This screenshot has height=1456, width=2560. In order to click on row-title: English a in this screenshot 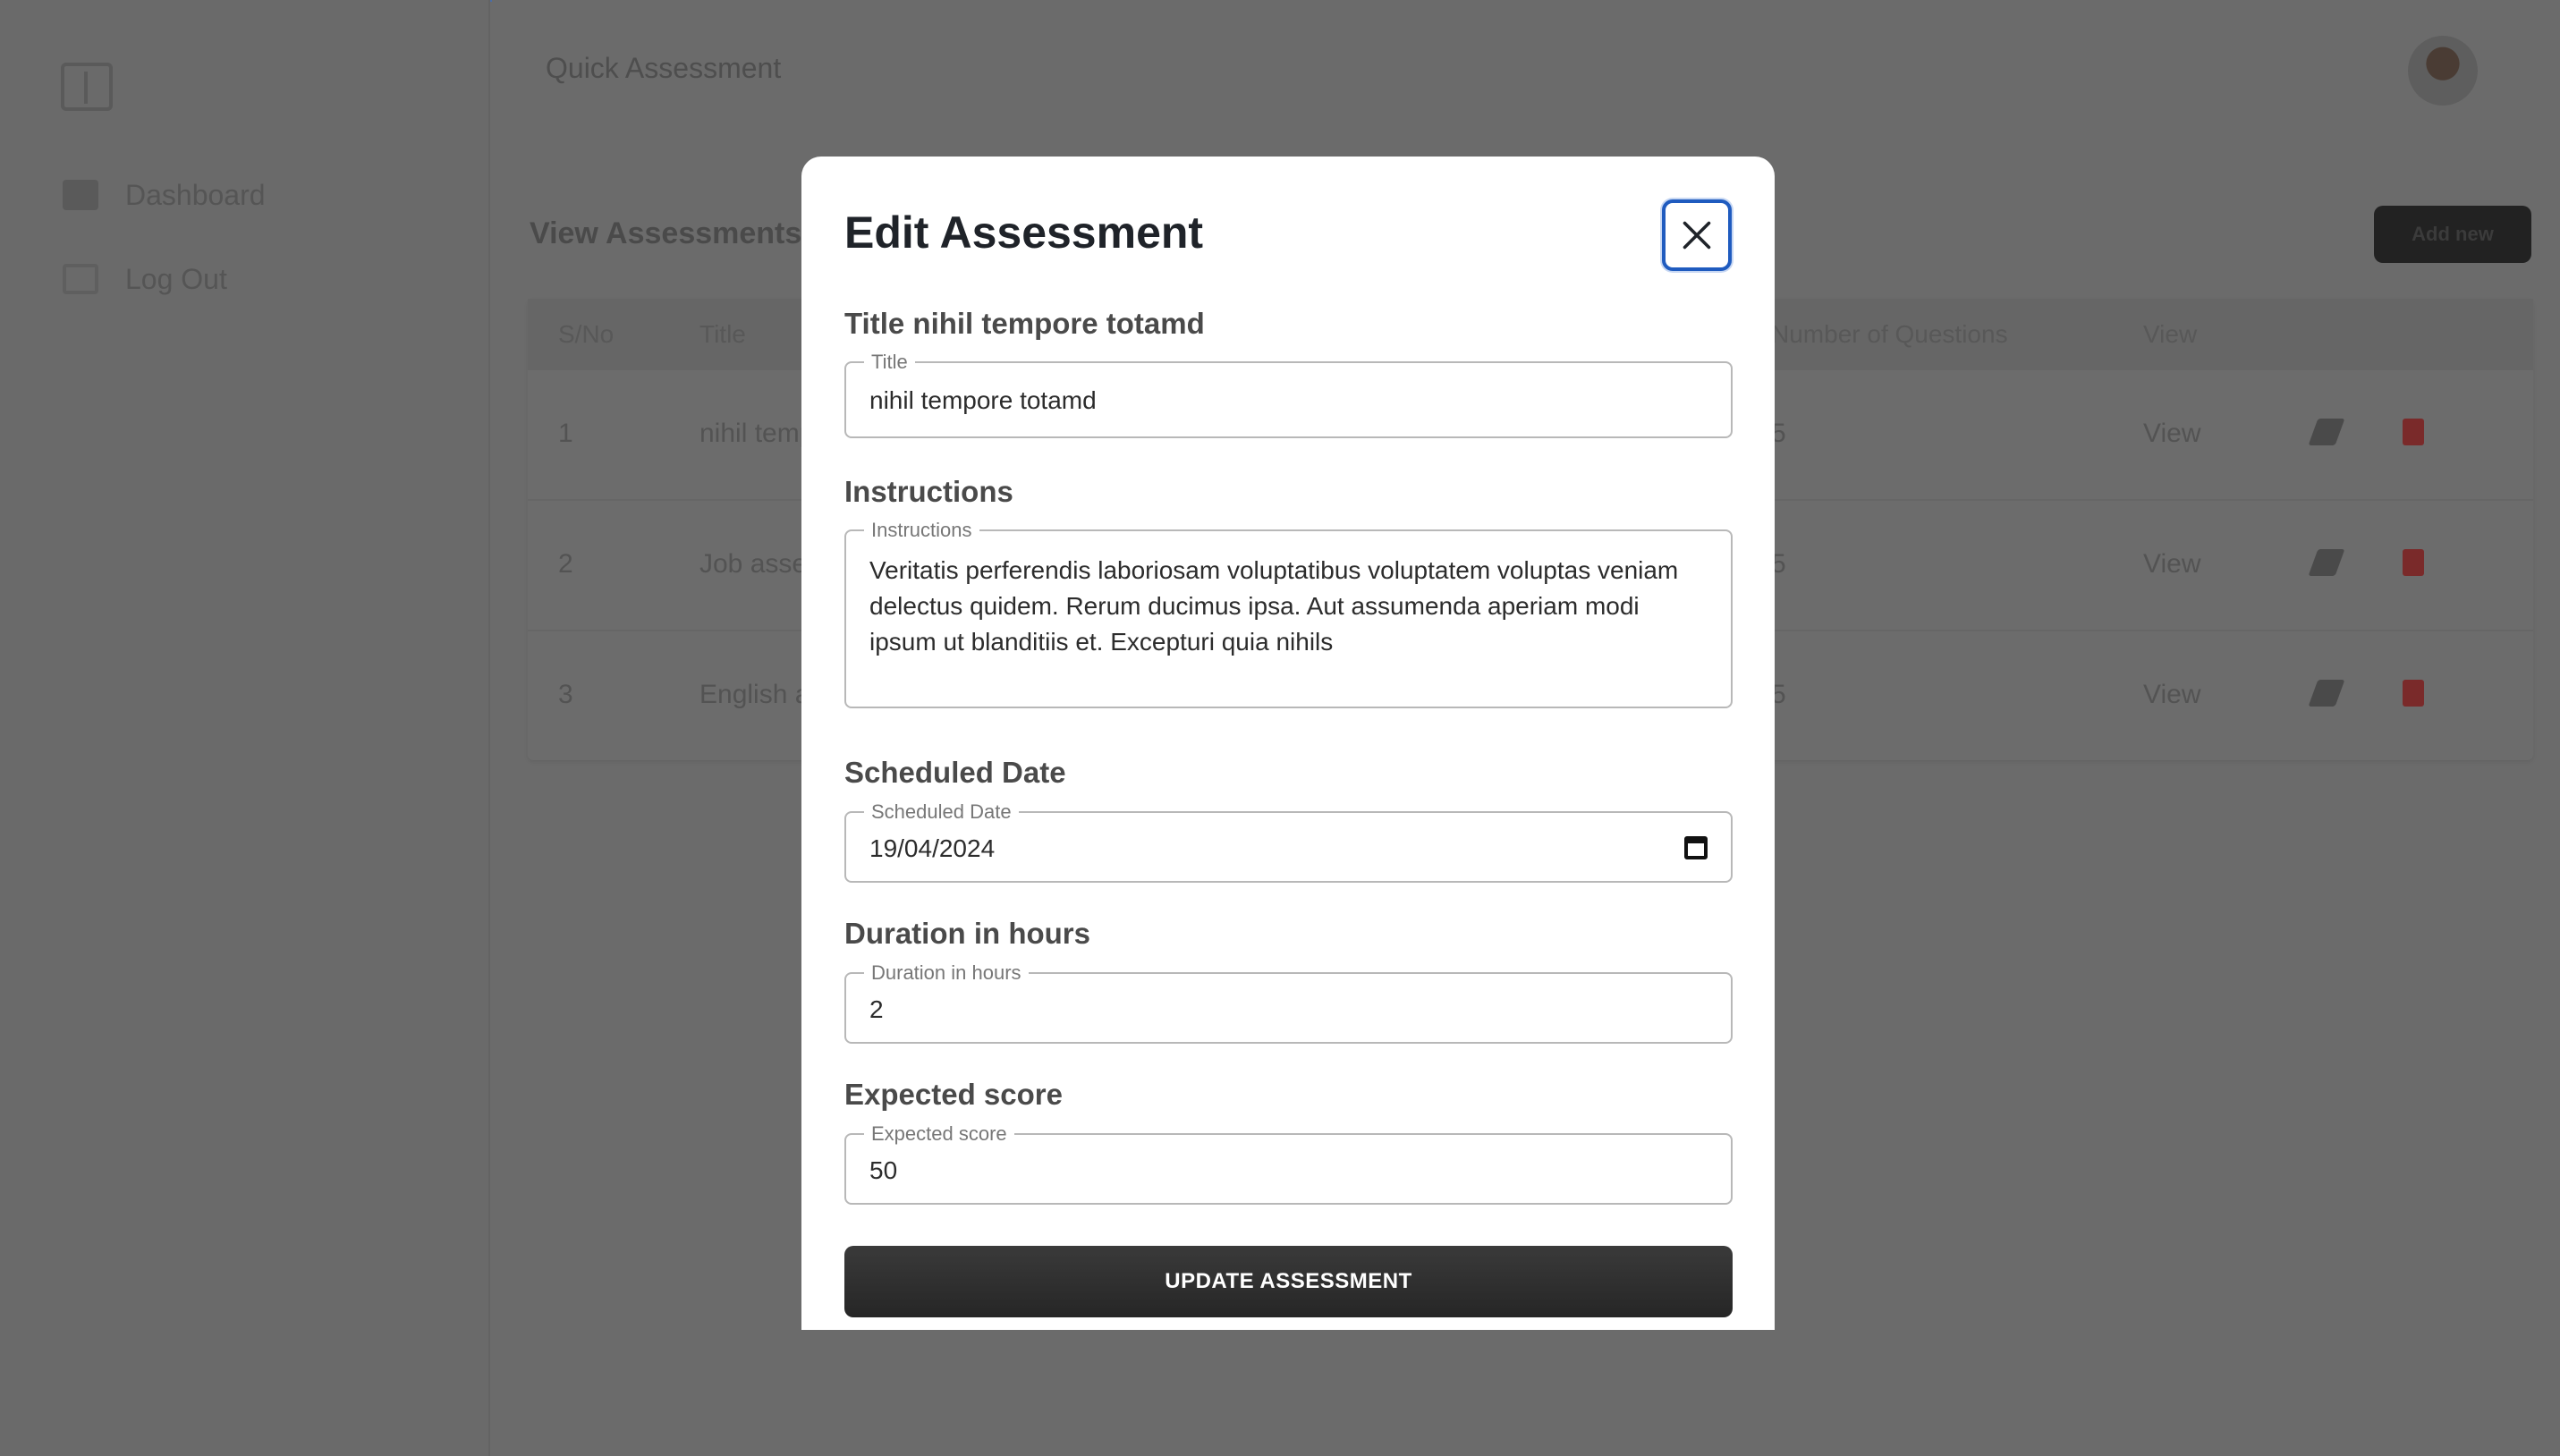, I will do `click(754, 694)`.